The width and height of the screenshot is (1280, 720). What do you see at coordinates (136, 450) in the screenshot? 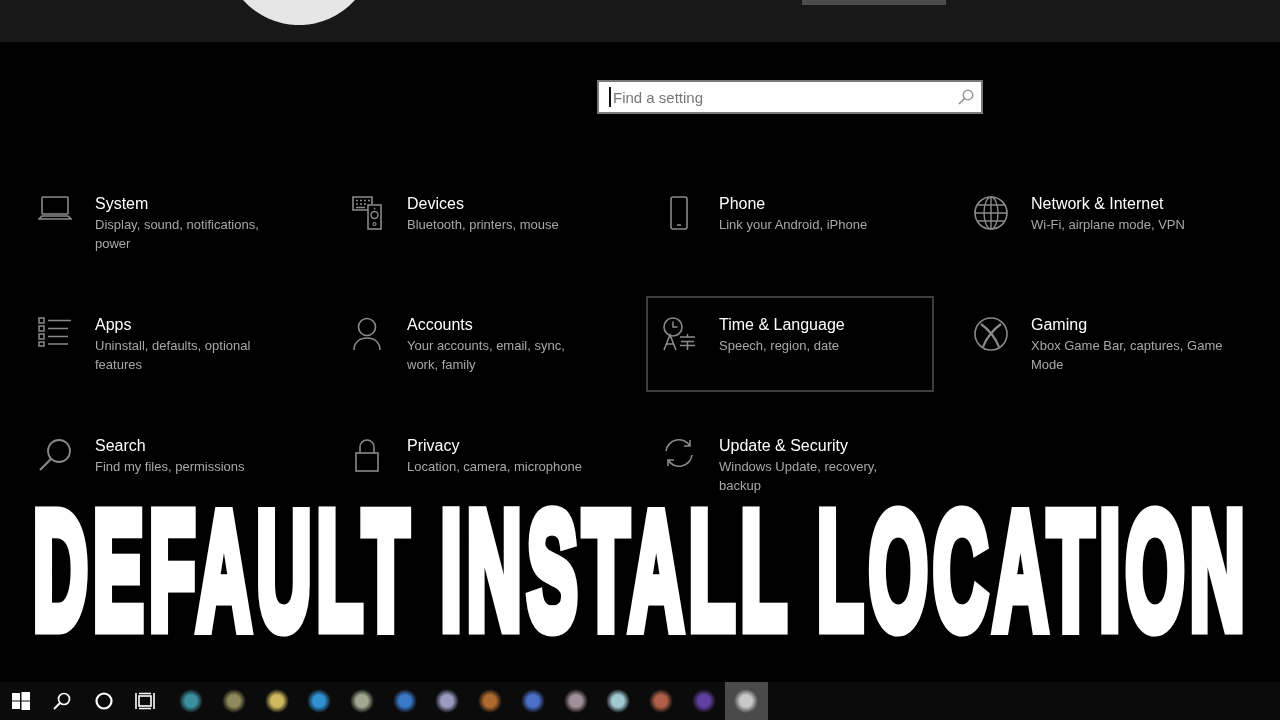
I see `settings-tile: Search Find my files, permissions` at bounding box center [136, 450].